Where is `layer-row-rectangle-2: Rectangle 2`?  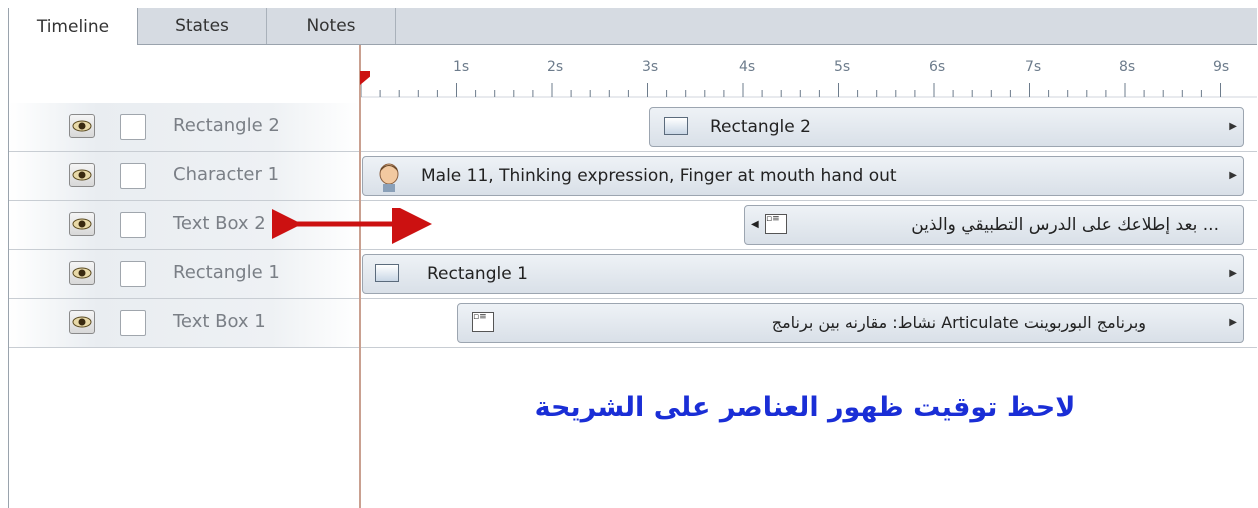
layer-row-rectangle-2: Rectangle 2 is located at coordinates (184, 127).